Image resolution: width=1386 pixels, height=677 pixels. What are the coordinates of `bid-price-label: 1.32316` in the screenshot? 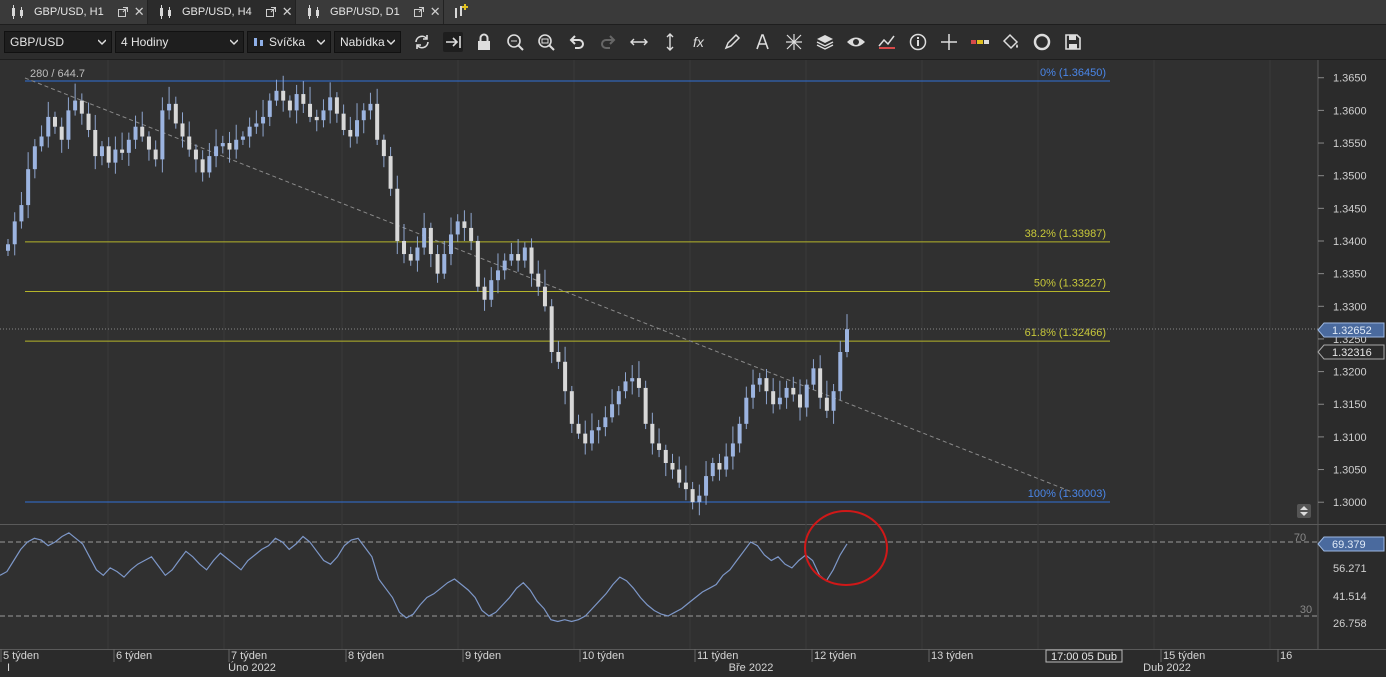 It's located at (1352, 353).